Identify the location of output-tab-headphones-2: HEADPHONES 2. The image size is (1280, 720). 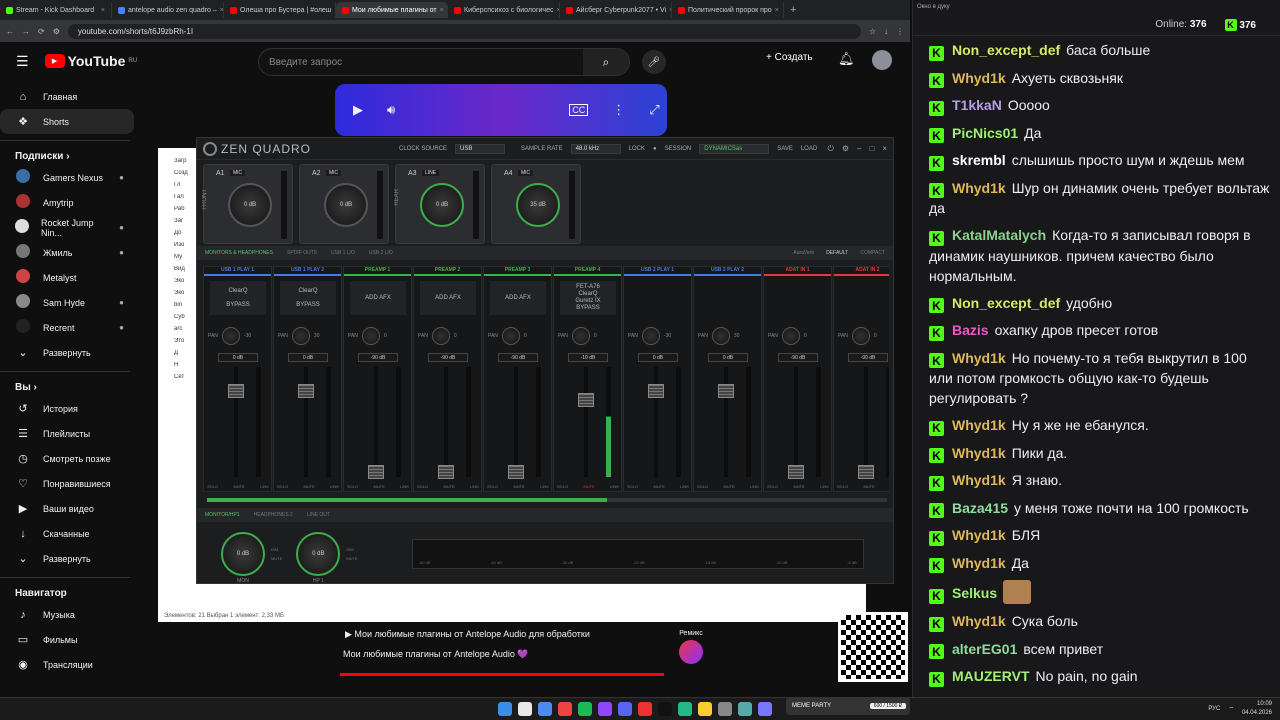
(273, 515).